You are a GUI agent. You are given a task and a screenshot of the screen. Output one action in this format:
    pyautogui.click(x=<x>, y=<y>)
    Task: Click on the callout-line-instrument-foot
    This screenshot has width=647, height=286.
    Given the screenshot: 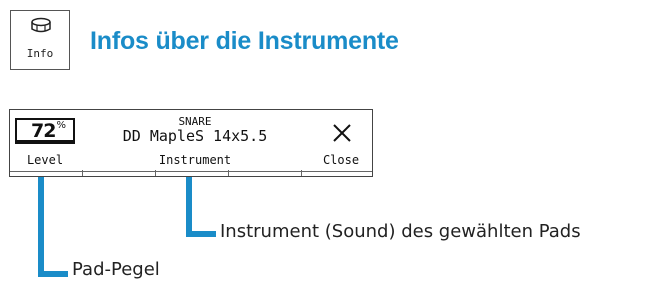 What is the action you would take?
    pyautogui.click(x=201, y=234)
    